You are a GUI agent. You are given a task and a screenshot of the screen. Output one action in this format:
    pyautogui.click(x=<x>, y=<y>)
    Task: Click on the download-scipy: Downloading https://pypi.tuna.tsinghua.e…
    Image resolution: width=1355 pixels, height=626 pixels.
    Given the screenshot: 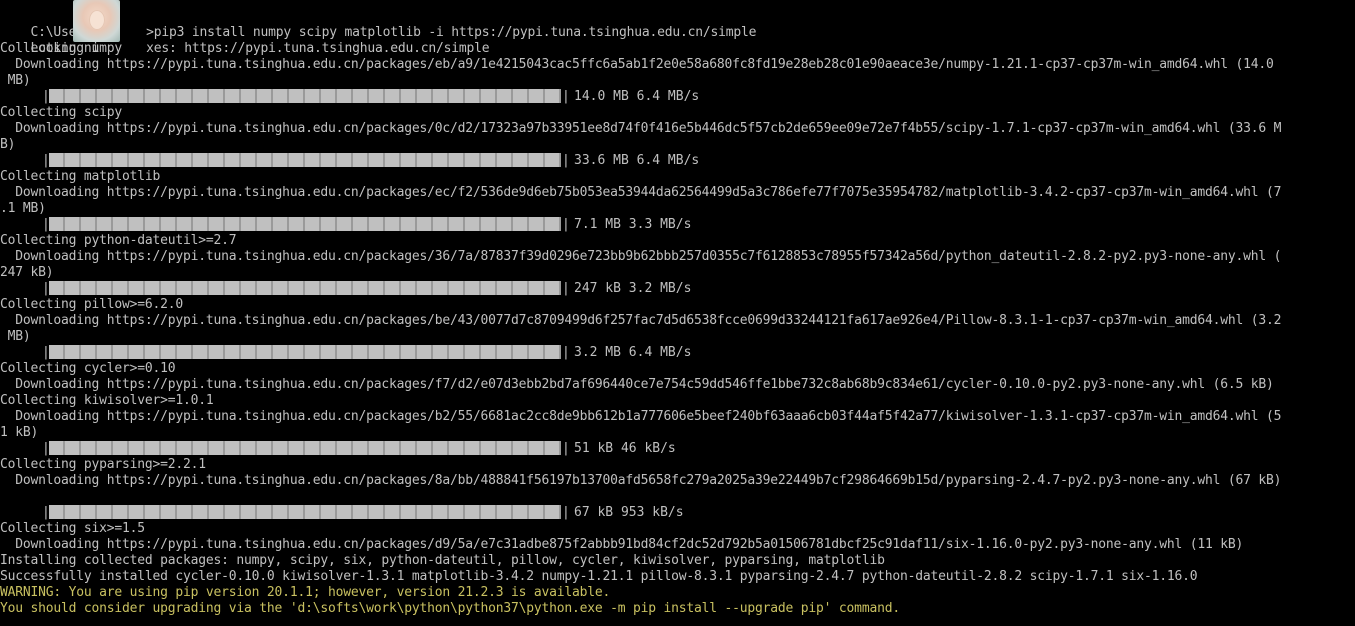 What is the action you would take?
    pyautogui.click(x=641, y=128)
    